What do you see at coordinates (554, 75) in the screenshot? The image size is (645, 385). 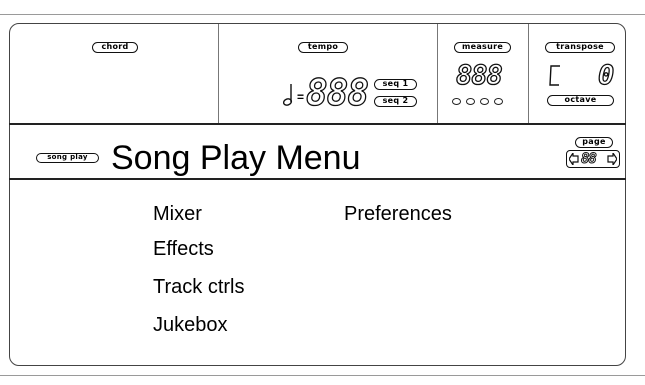 I see `transpose-sign-segment` at bounding box center [554, 75].